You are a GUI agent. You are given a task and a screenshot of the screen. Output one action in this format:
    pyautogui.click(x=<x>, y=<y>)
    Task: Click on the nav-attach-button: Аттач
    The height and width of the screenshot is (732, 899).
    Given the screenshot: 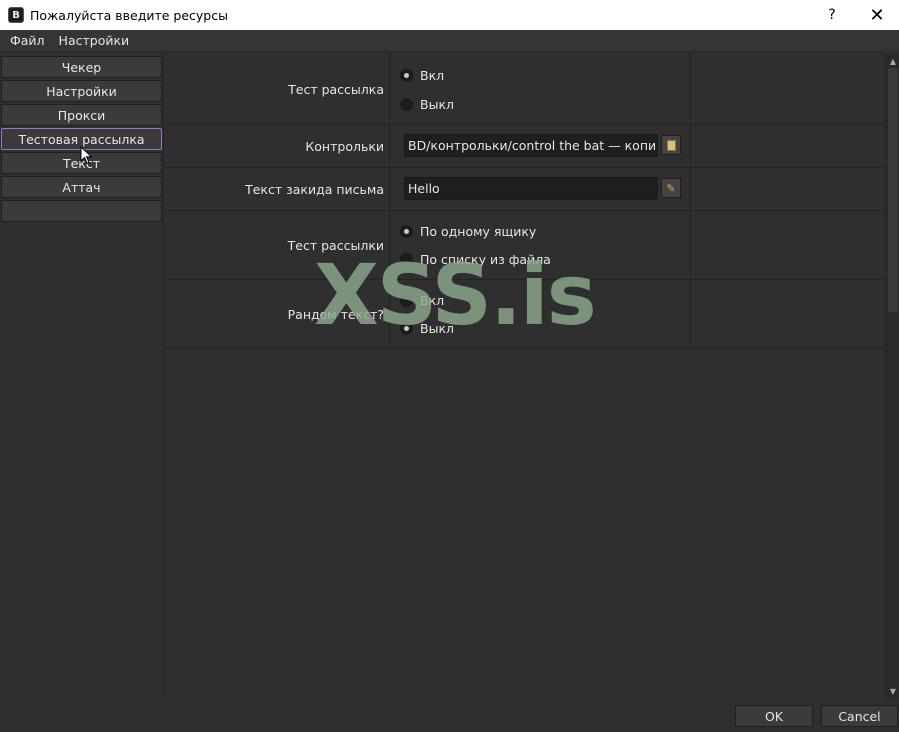 What is the action you would take?
    pyautogui.click(x=81, y=187)
    